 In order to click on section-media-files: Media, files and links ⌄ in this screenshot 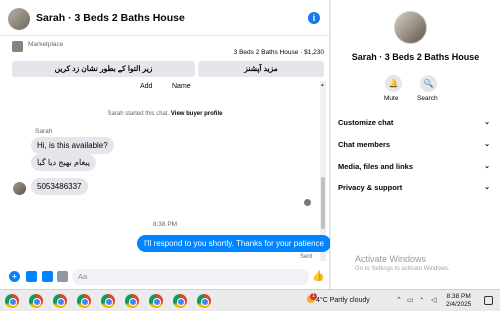, I will do `click(414, 166)`.